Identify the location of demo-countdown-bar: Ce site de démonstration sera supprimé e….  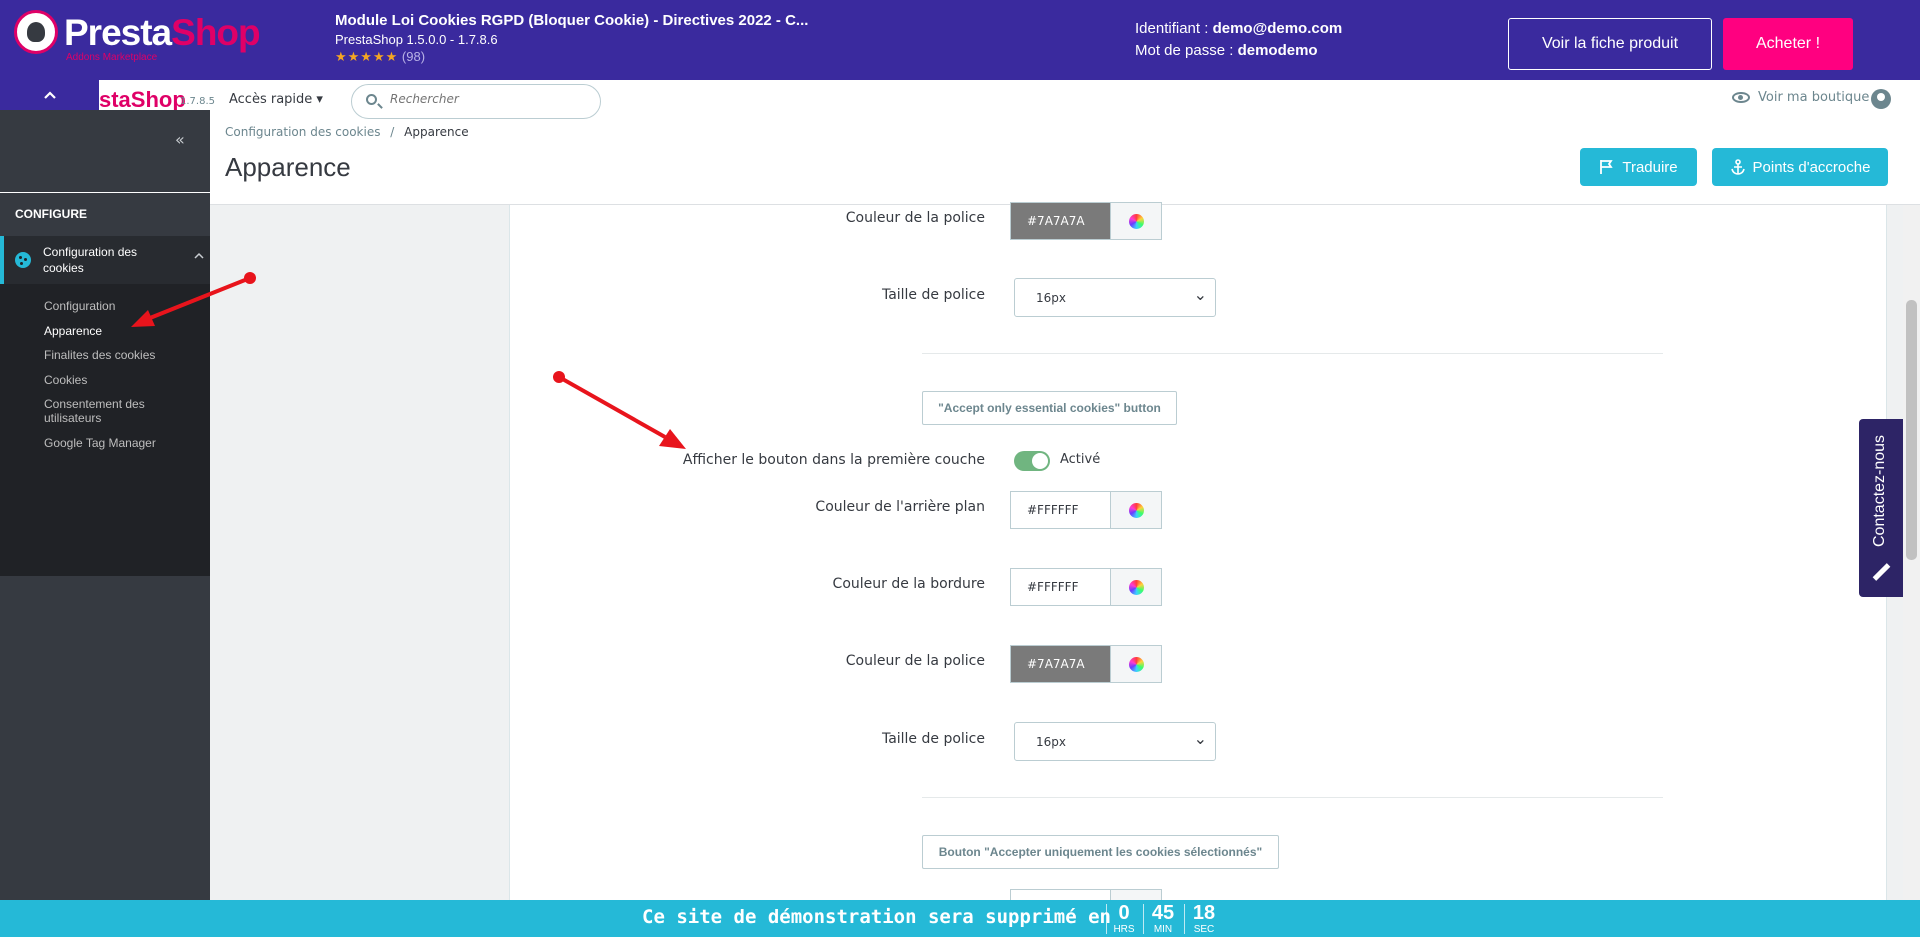
(960, 918).